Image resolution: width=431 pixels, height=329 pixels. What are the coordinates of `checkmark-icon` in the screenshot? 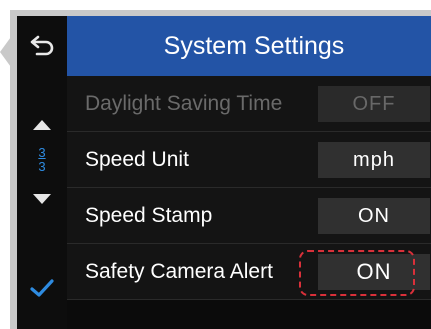 It's located at (42, 288).